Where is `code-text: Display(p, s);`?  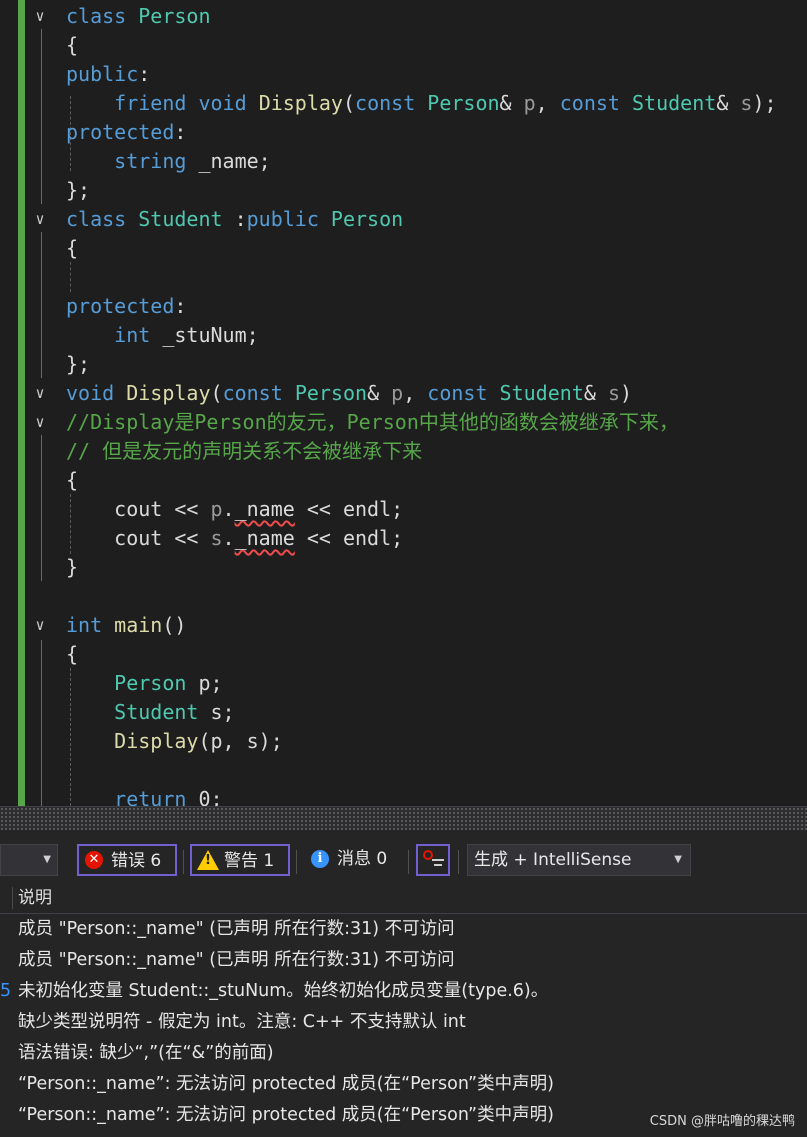
code-text: Display(p, s); is located at coordinates (174, 741).